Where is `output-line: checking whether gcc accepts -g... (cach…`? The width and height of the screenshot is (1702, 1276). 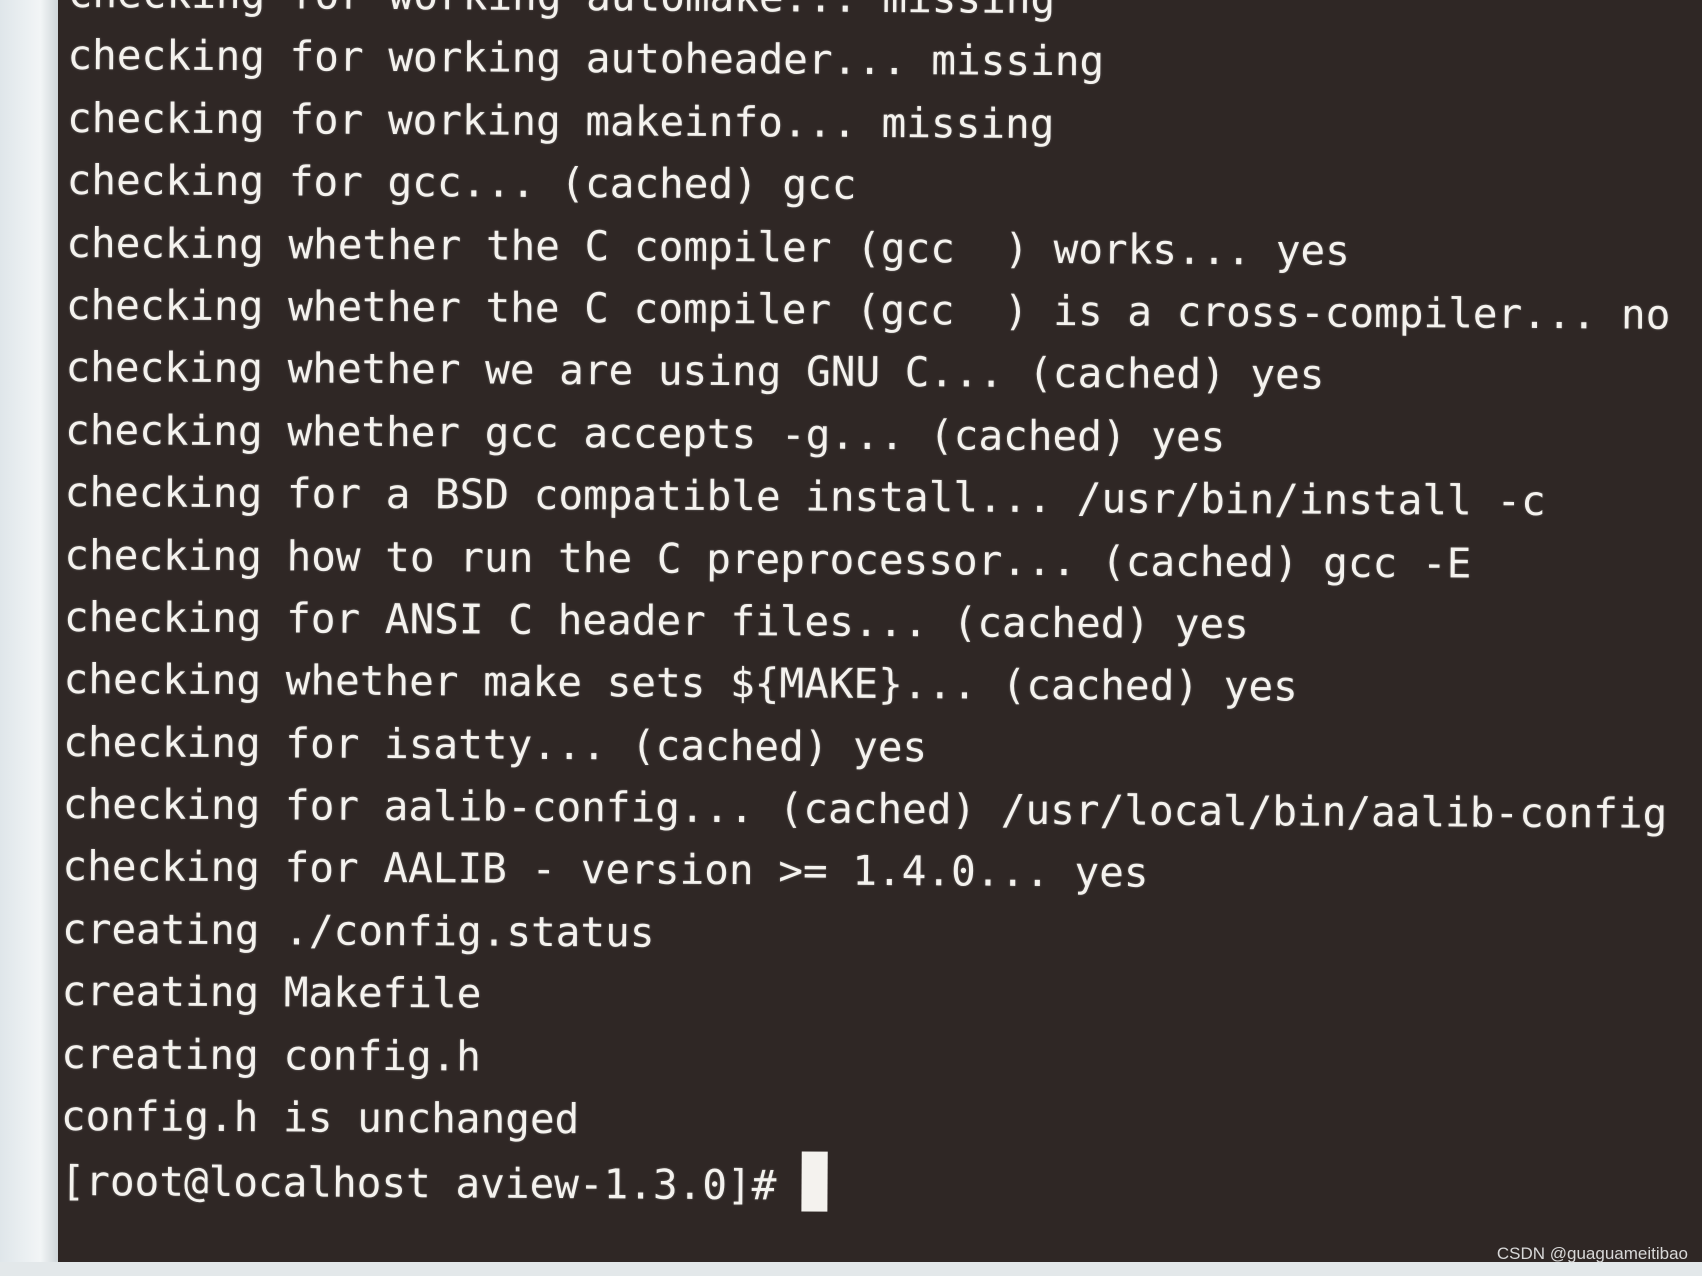 output-line: checking whether gcc accepts -g... (cach… is located at coordinates (645, 433).